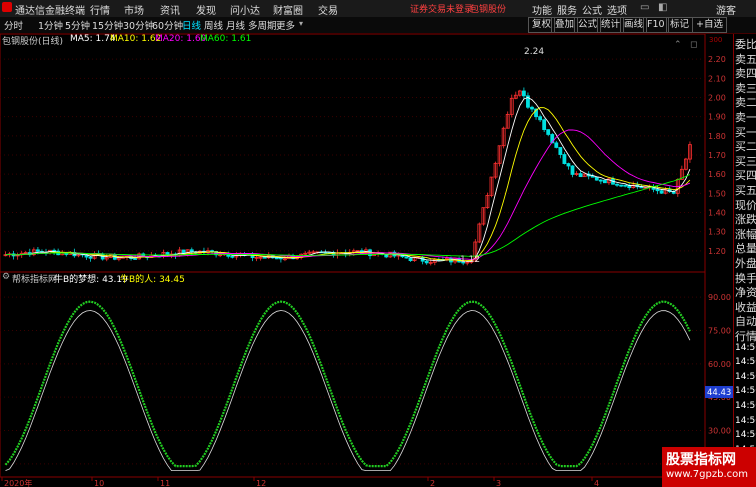 The image size is (756, 487). I want to click on sidebar-item: 卖二, so click(745, 103).